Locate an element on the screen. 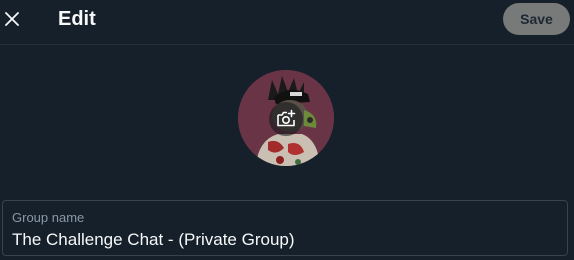 The image size is (574, 260). close-button is located at coordinates (13, 19).